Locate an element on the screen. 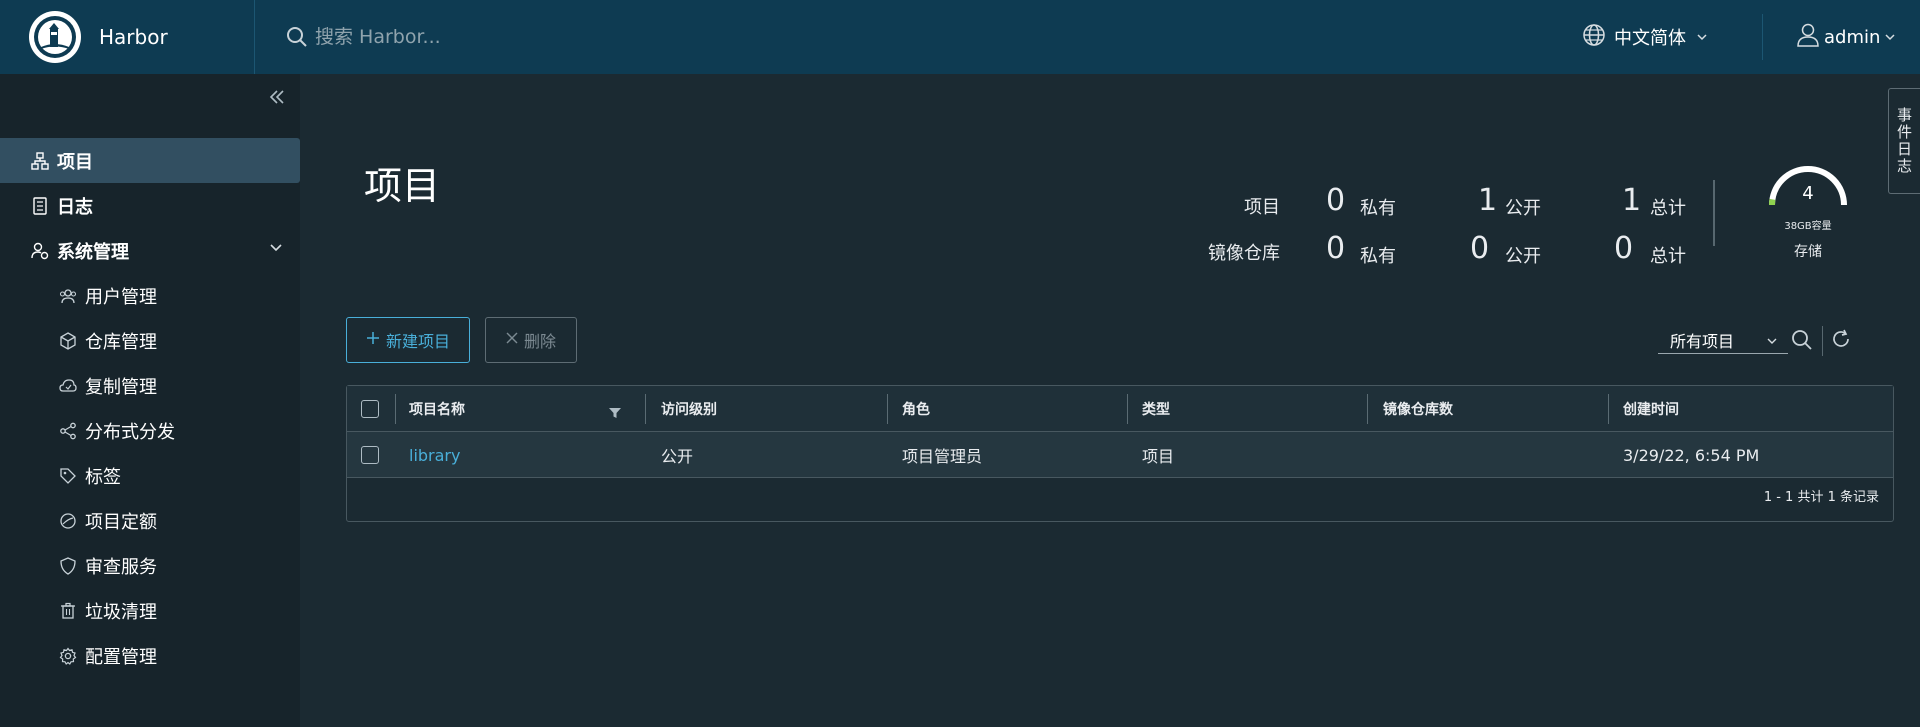 This screenshot has width=1920, height=727. gear-icon is located at coordinates (68, 656).